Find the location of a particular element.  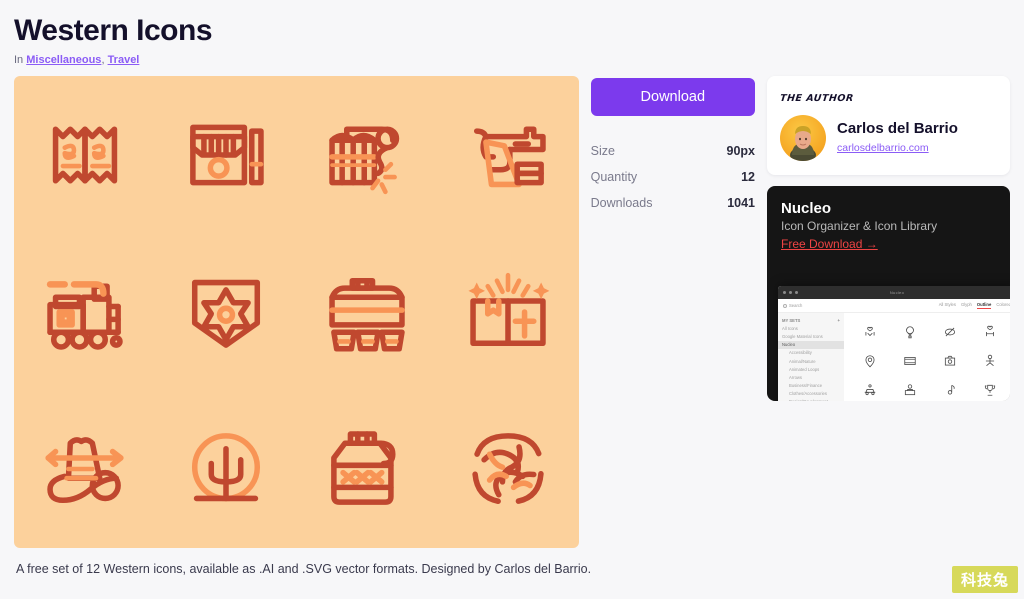

sidebar-item-arrows: Arrows is located at coordinates (811, 377).